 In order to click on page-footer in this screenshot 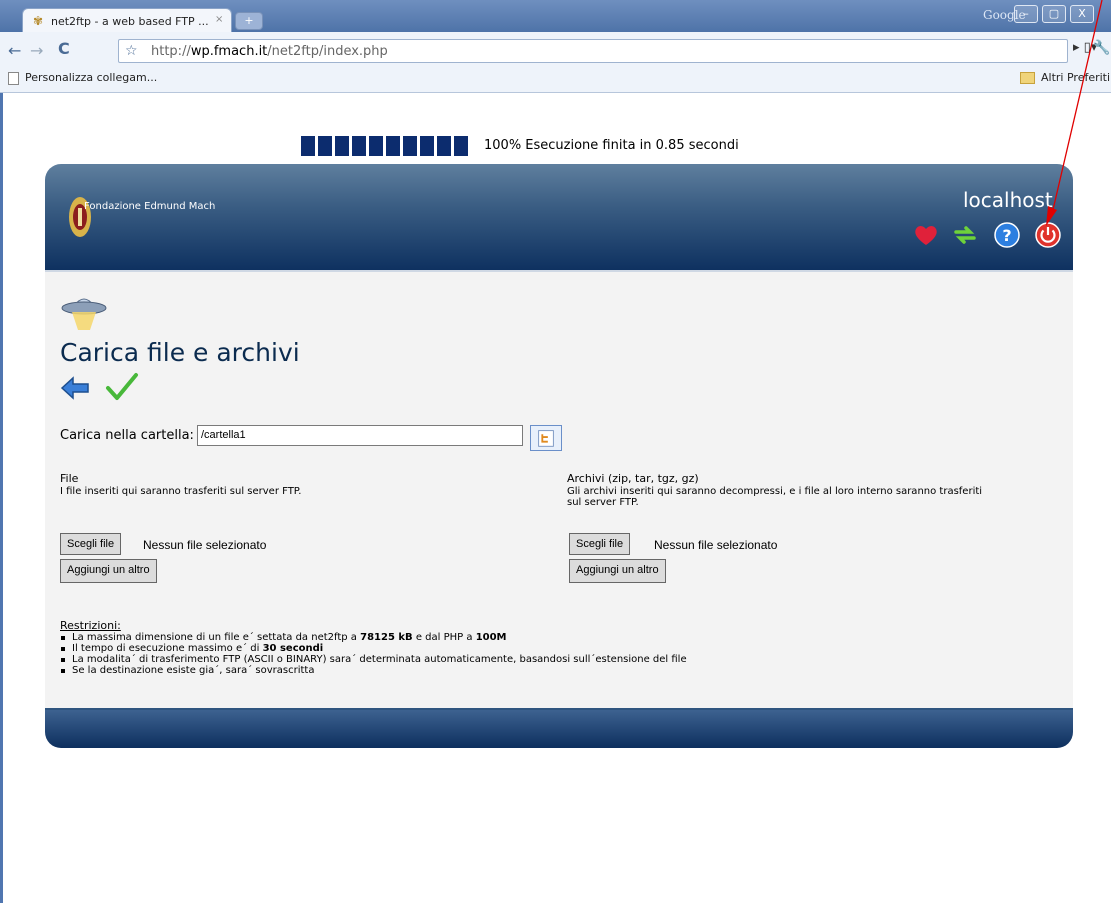, I will do `click(559, 729)`.